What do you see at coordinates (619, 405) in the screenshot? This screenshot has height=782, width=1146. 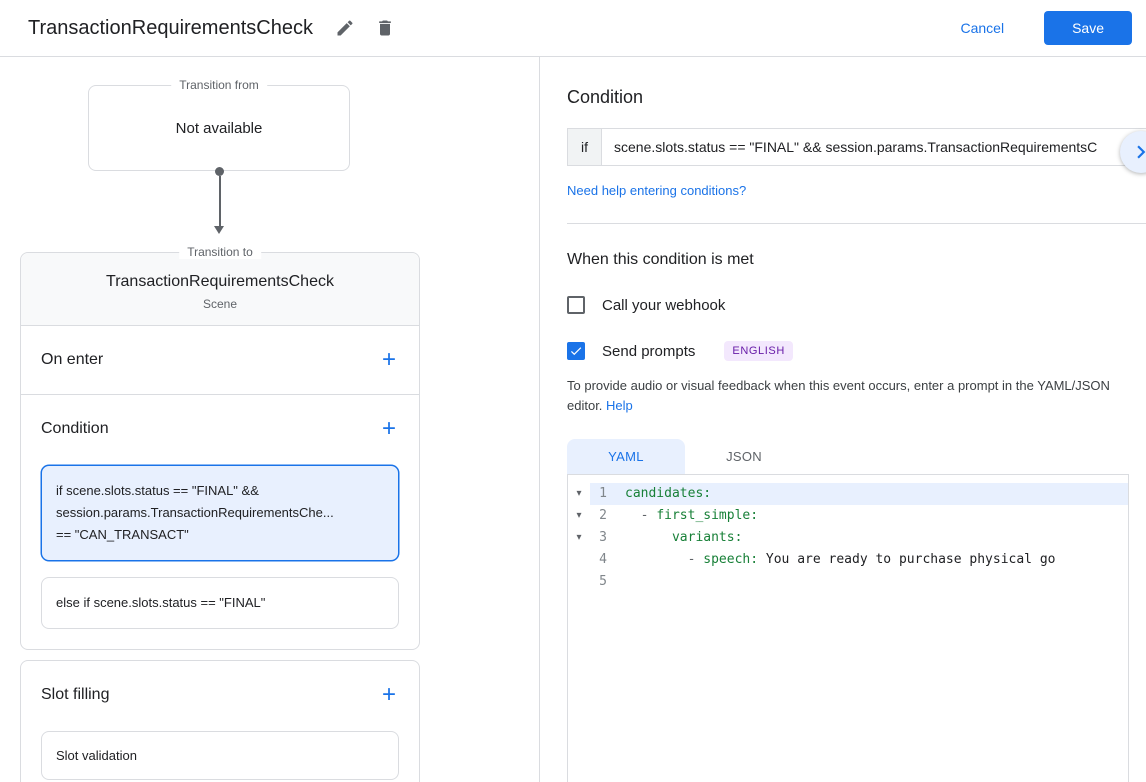 I see `help-link: Help` at bounding box center [619, 405].